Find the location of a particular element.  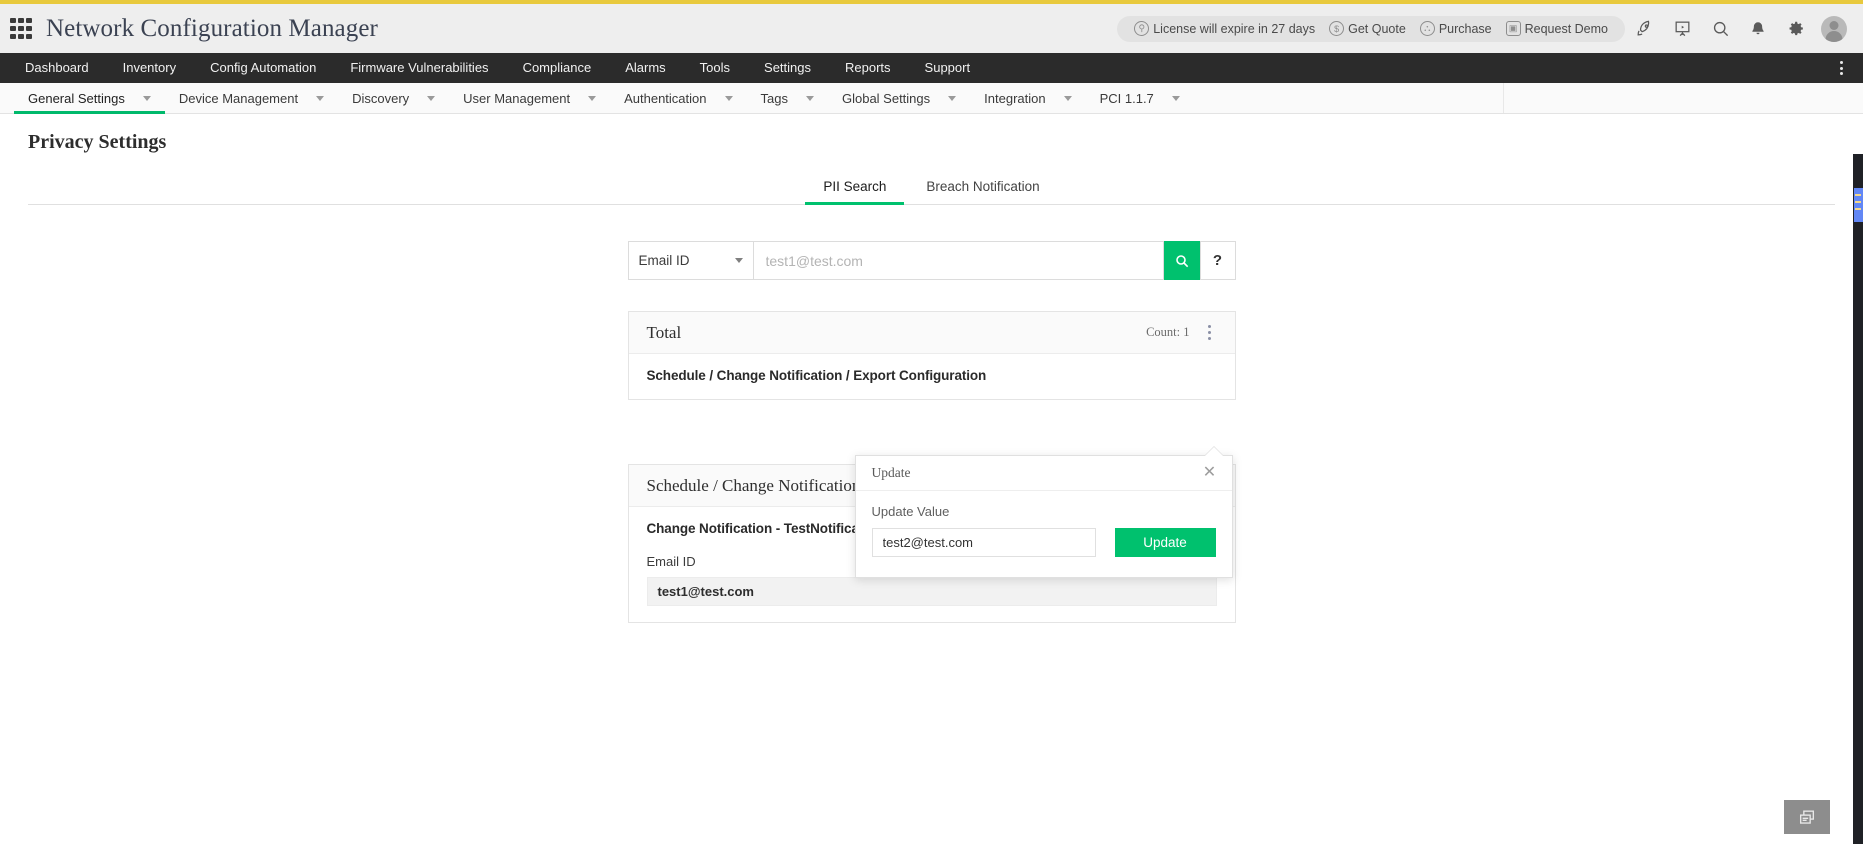

nav-item-dashboard: Dashboard is located at coordinates (57, 68).